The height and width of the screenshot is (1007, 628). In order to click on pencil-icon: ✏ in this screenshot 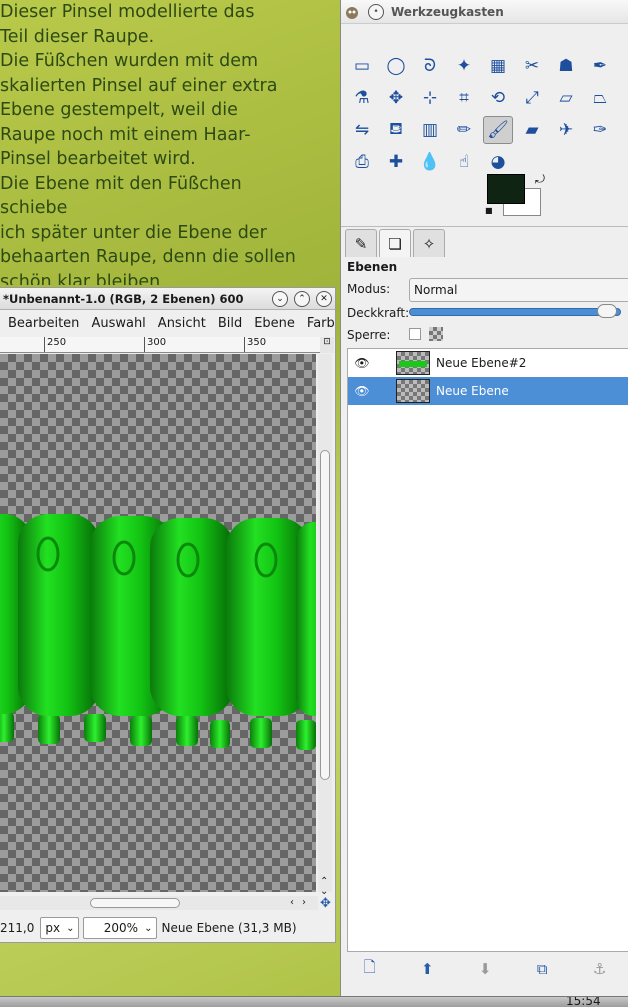, I will do `click(464, 130)`.